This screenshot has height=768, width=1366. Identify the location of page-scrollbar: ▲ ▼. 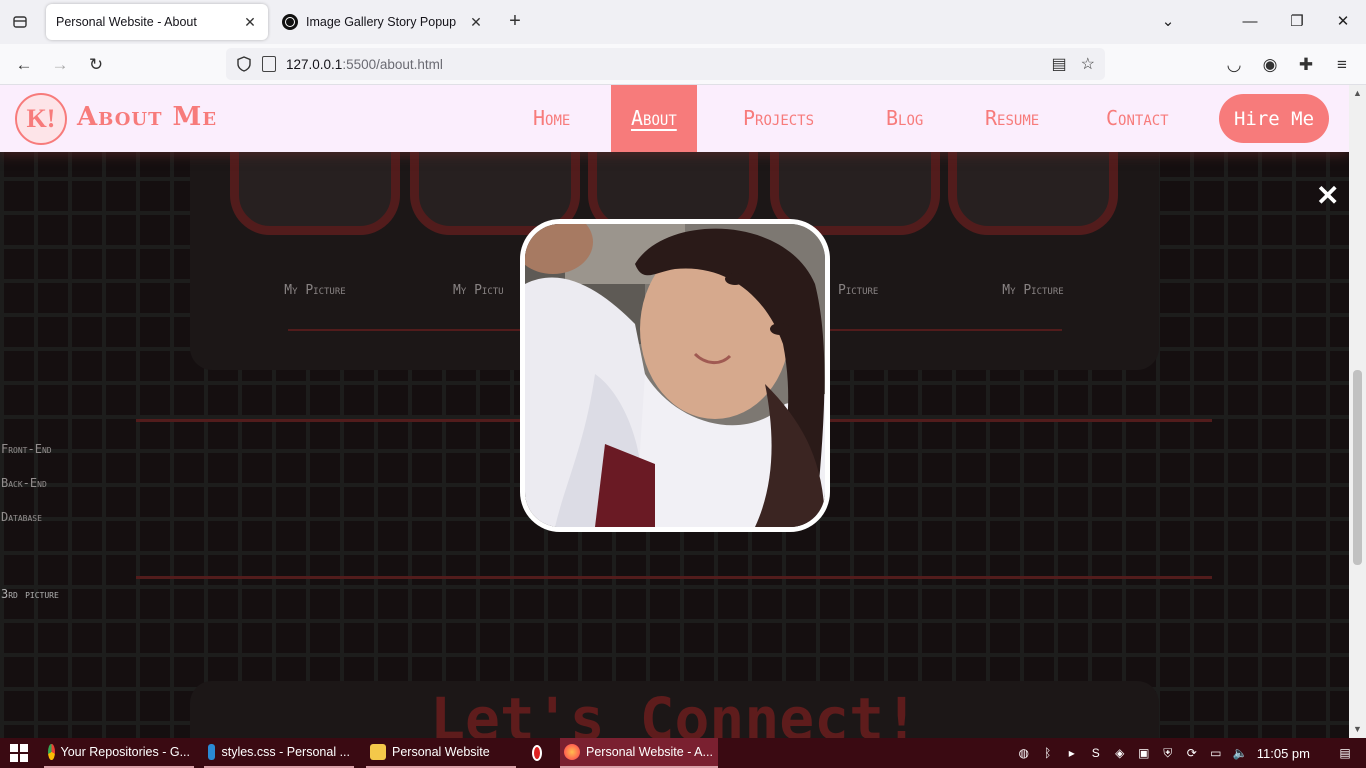
(1357, 411).